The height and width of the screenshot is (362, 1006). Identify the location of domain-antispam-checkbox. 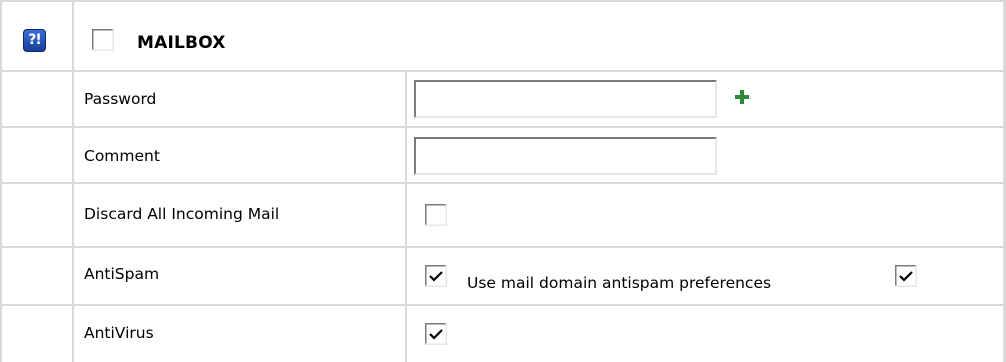
(906, 276).